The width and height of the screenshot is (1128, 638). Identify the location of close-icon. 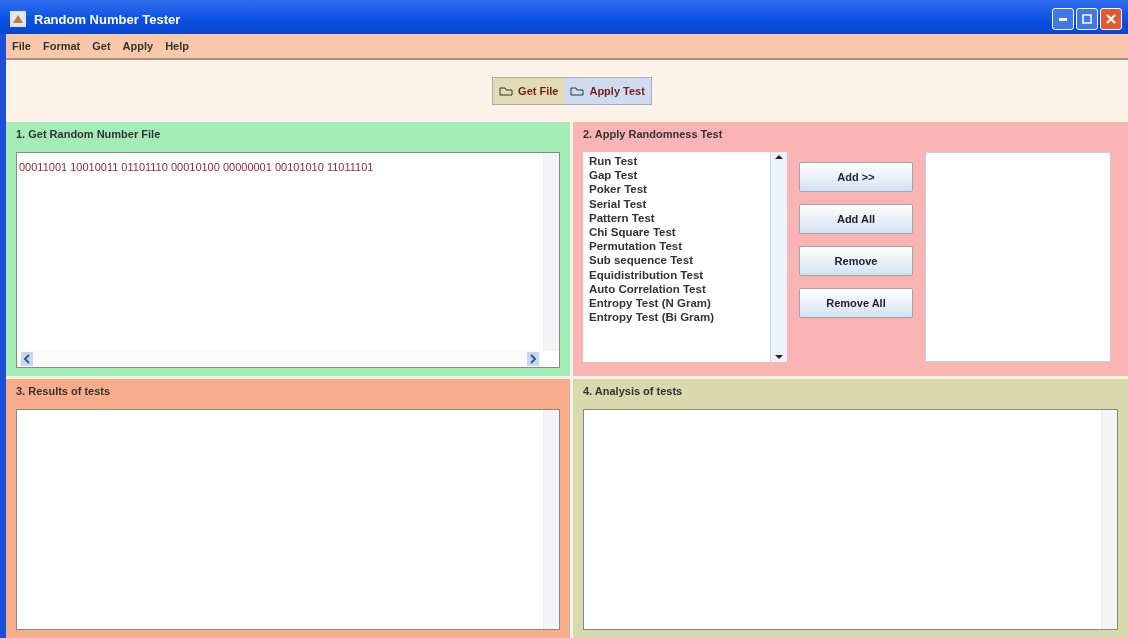
(1111, 19).